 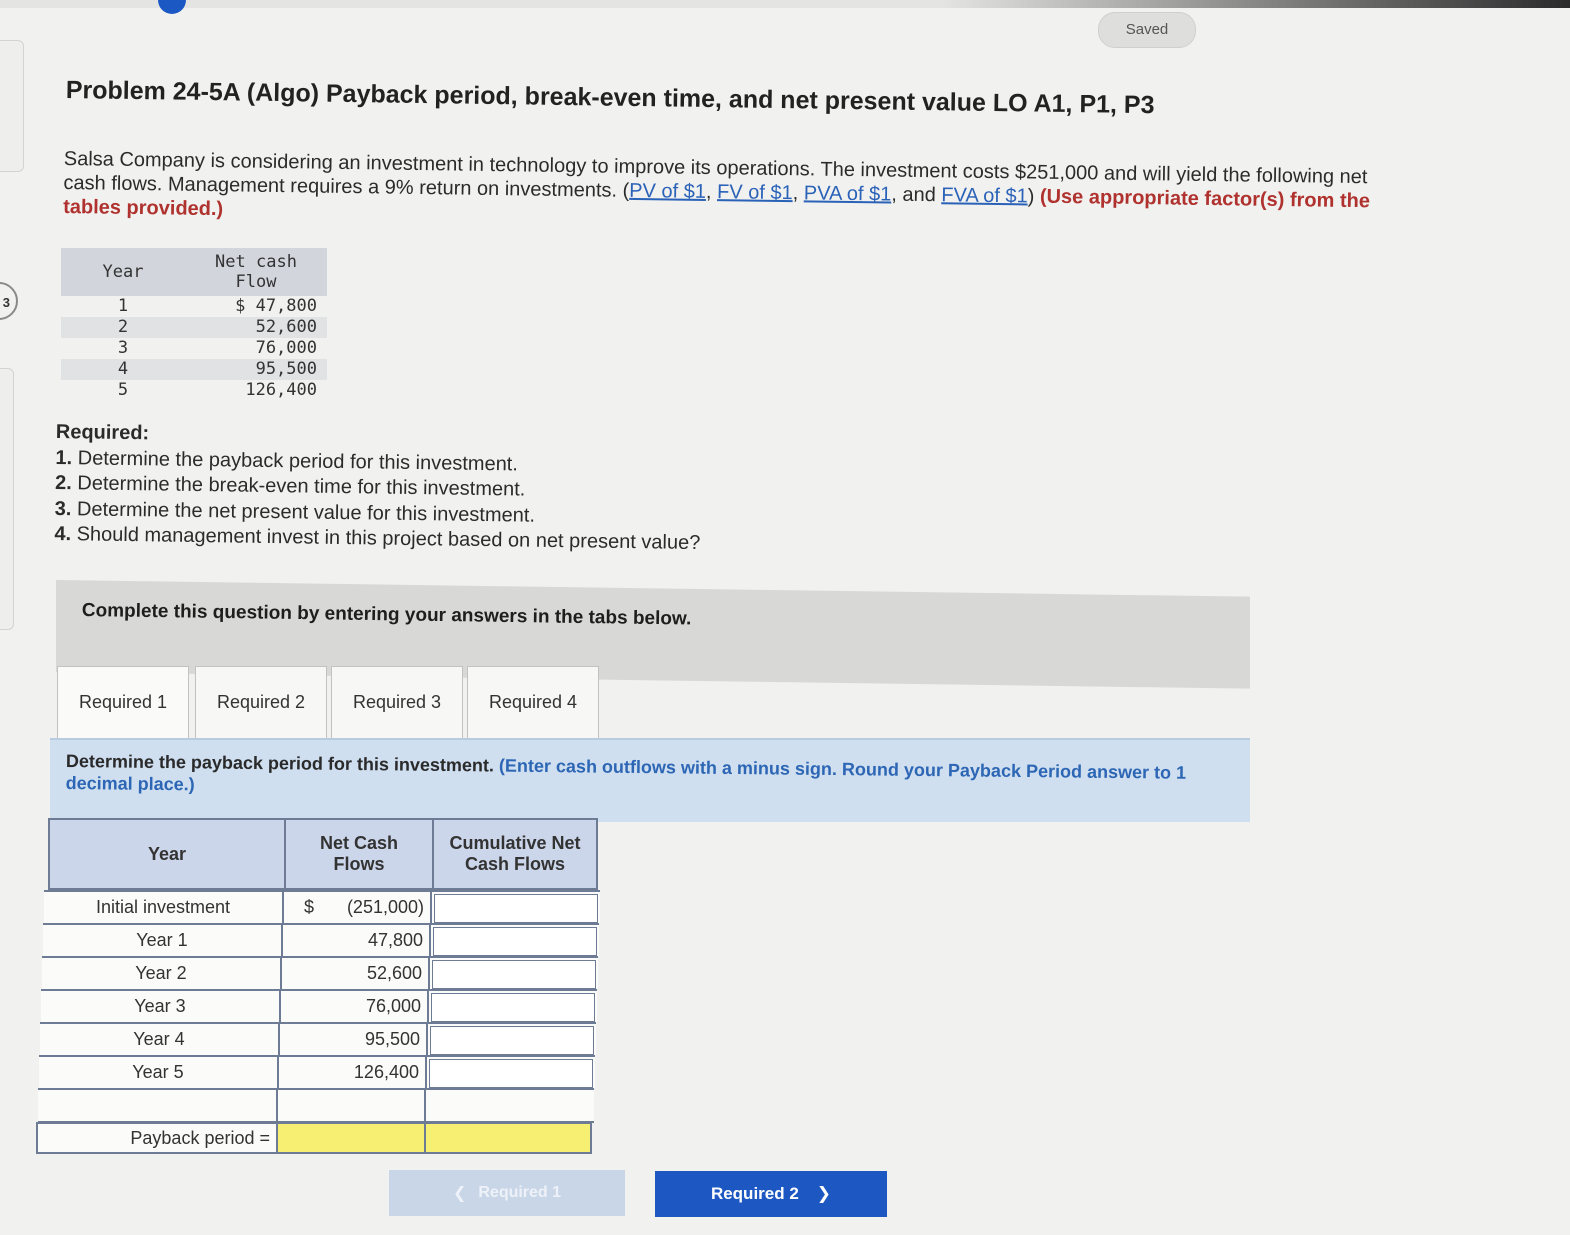 I want to click on previous-required-button: ❮ Required 1, so click(x=507, y=1193).